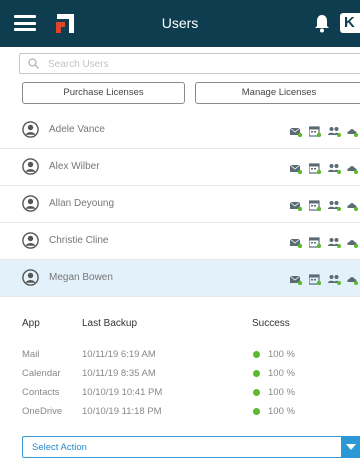 This screenshot has width=360, height=469. What do you see at coordinates (322, 23) in the screenshot?
I see `bell-icon` at bounding box center [322, 23].